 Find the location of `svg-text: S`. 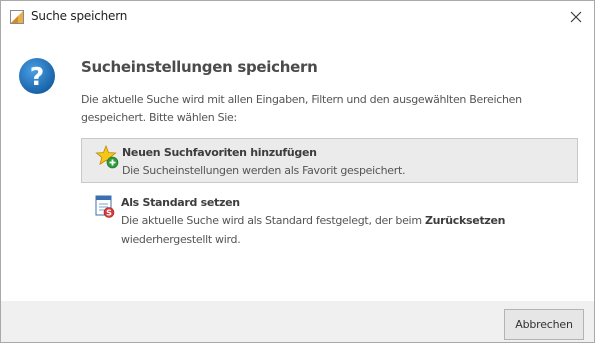

svg-text: S is located at coordinates (109, 213).